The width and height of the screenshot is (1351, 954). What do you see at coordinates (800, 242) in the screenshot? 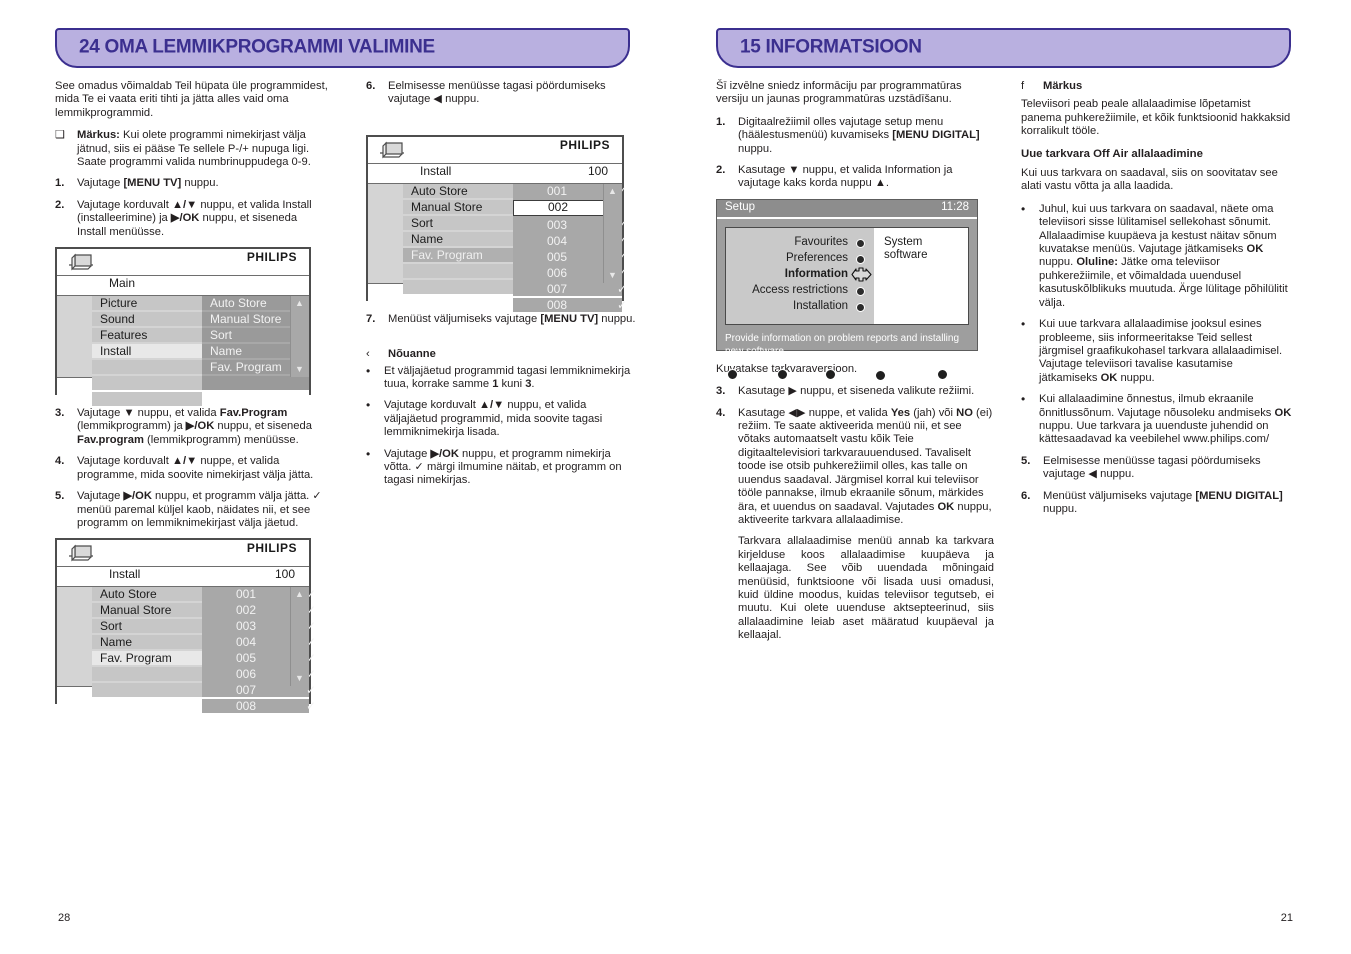
I see `setup-item-favourites: Favourites` at bounding box center [800, 242].